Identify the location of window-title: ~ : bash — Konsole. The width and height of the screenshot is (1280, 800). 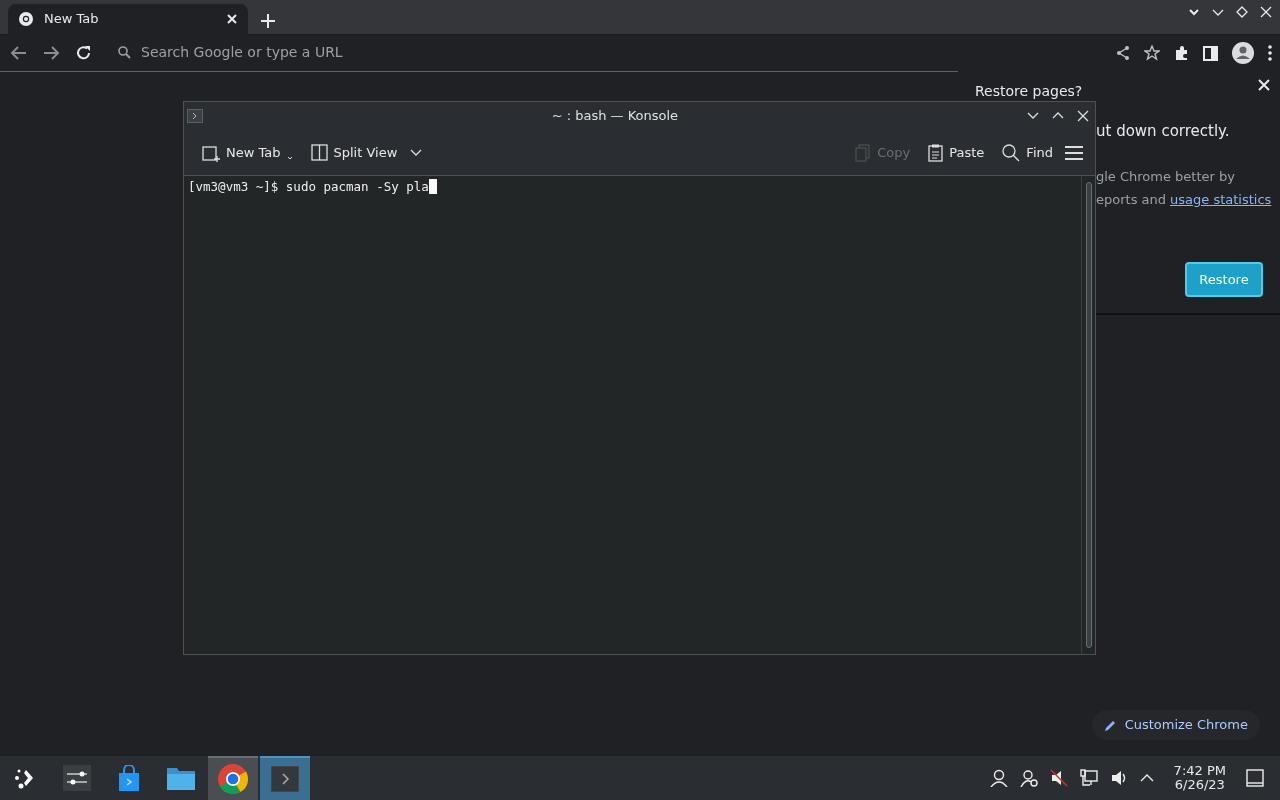
(615, 116).